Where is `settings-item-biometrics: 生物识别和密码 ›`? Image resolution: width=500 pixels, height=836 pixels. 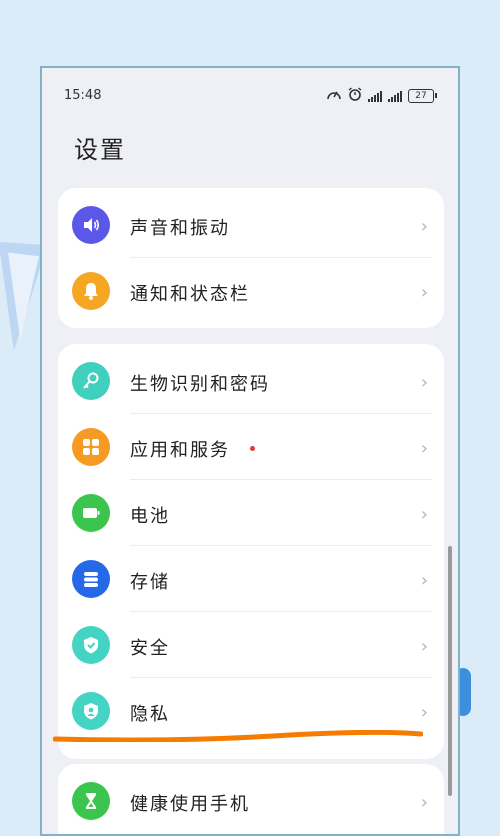 settings-item-biometrics: 生物识别和密码 › is located at coordinates (251, 381).